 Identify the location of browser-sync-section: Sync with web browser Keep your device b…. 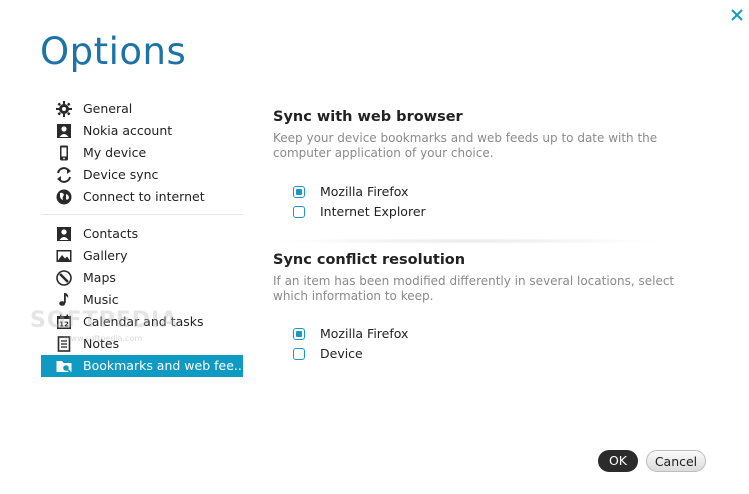
(483, 165).